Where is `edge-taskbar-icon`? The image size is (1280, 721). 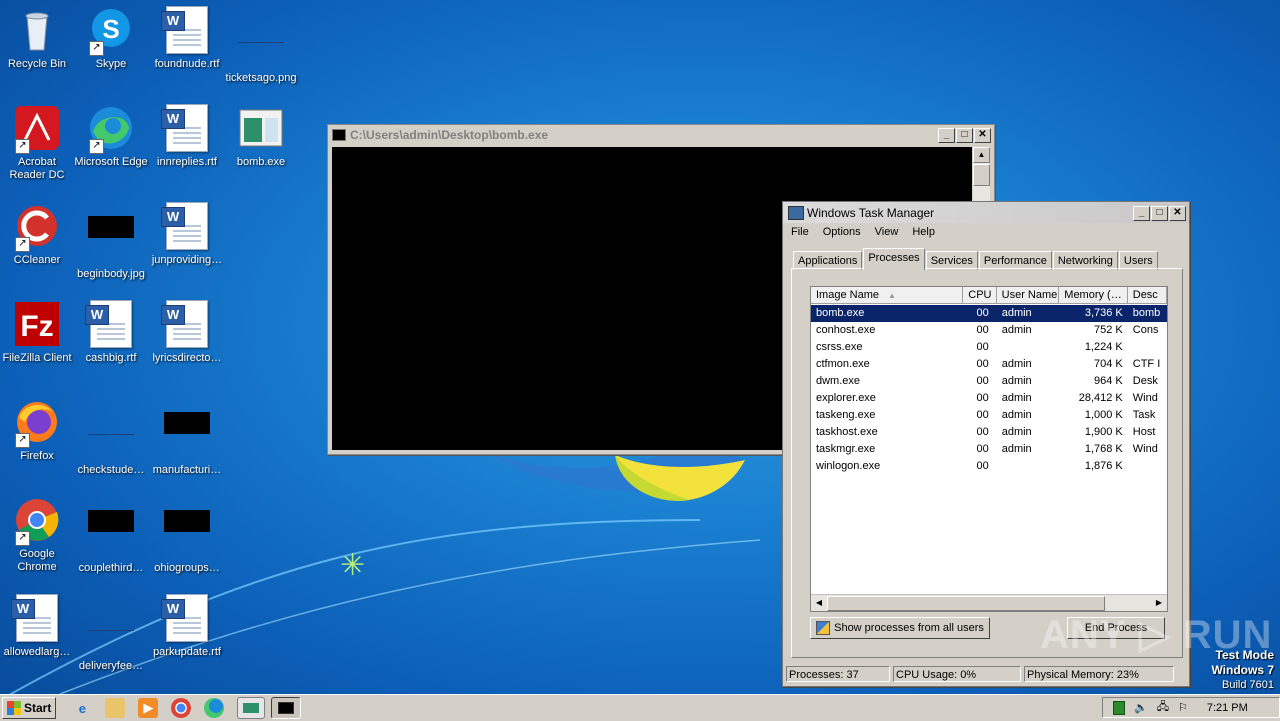
edge-taskbar-icon is located at coordinates (214, 708).